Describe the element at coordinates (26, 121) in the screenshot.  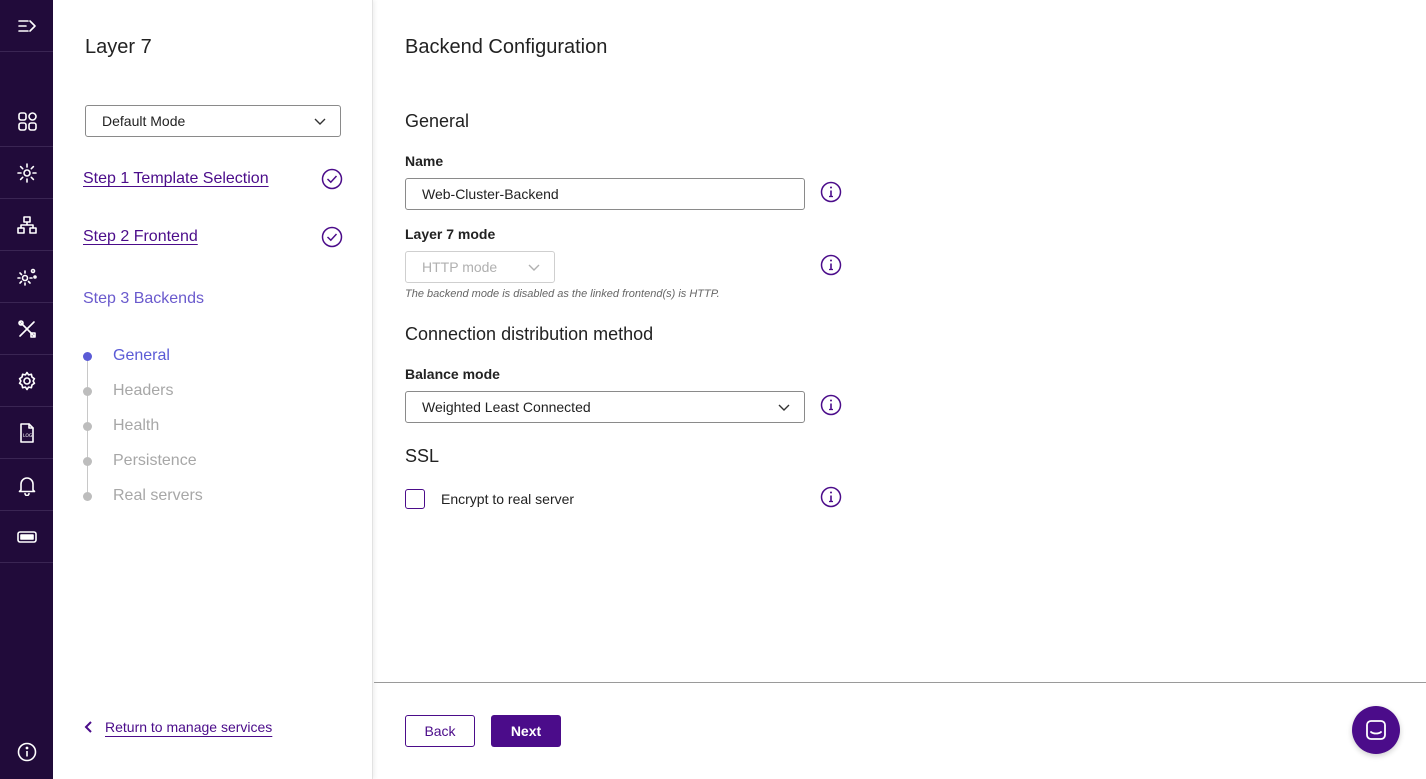
I see `dashboard-grid-icon` at that location.